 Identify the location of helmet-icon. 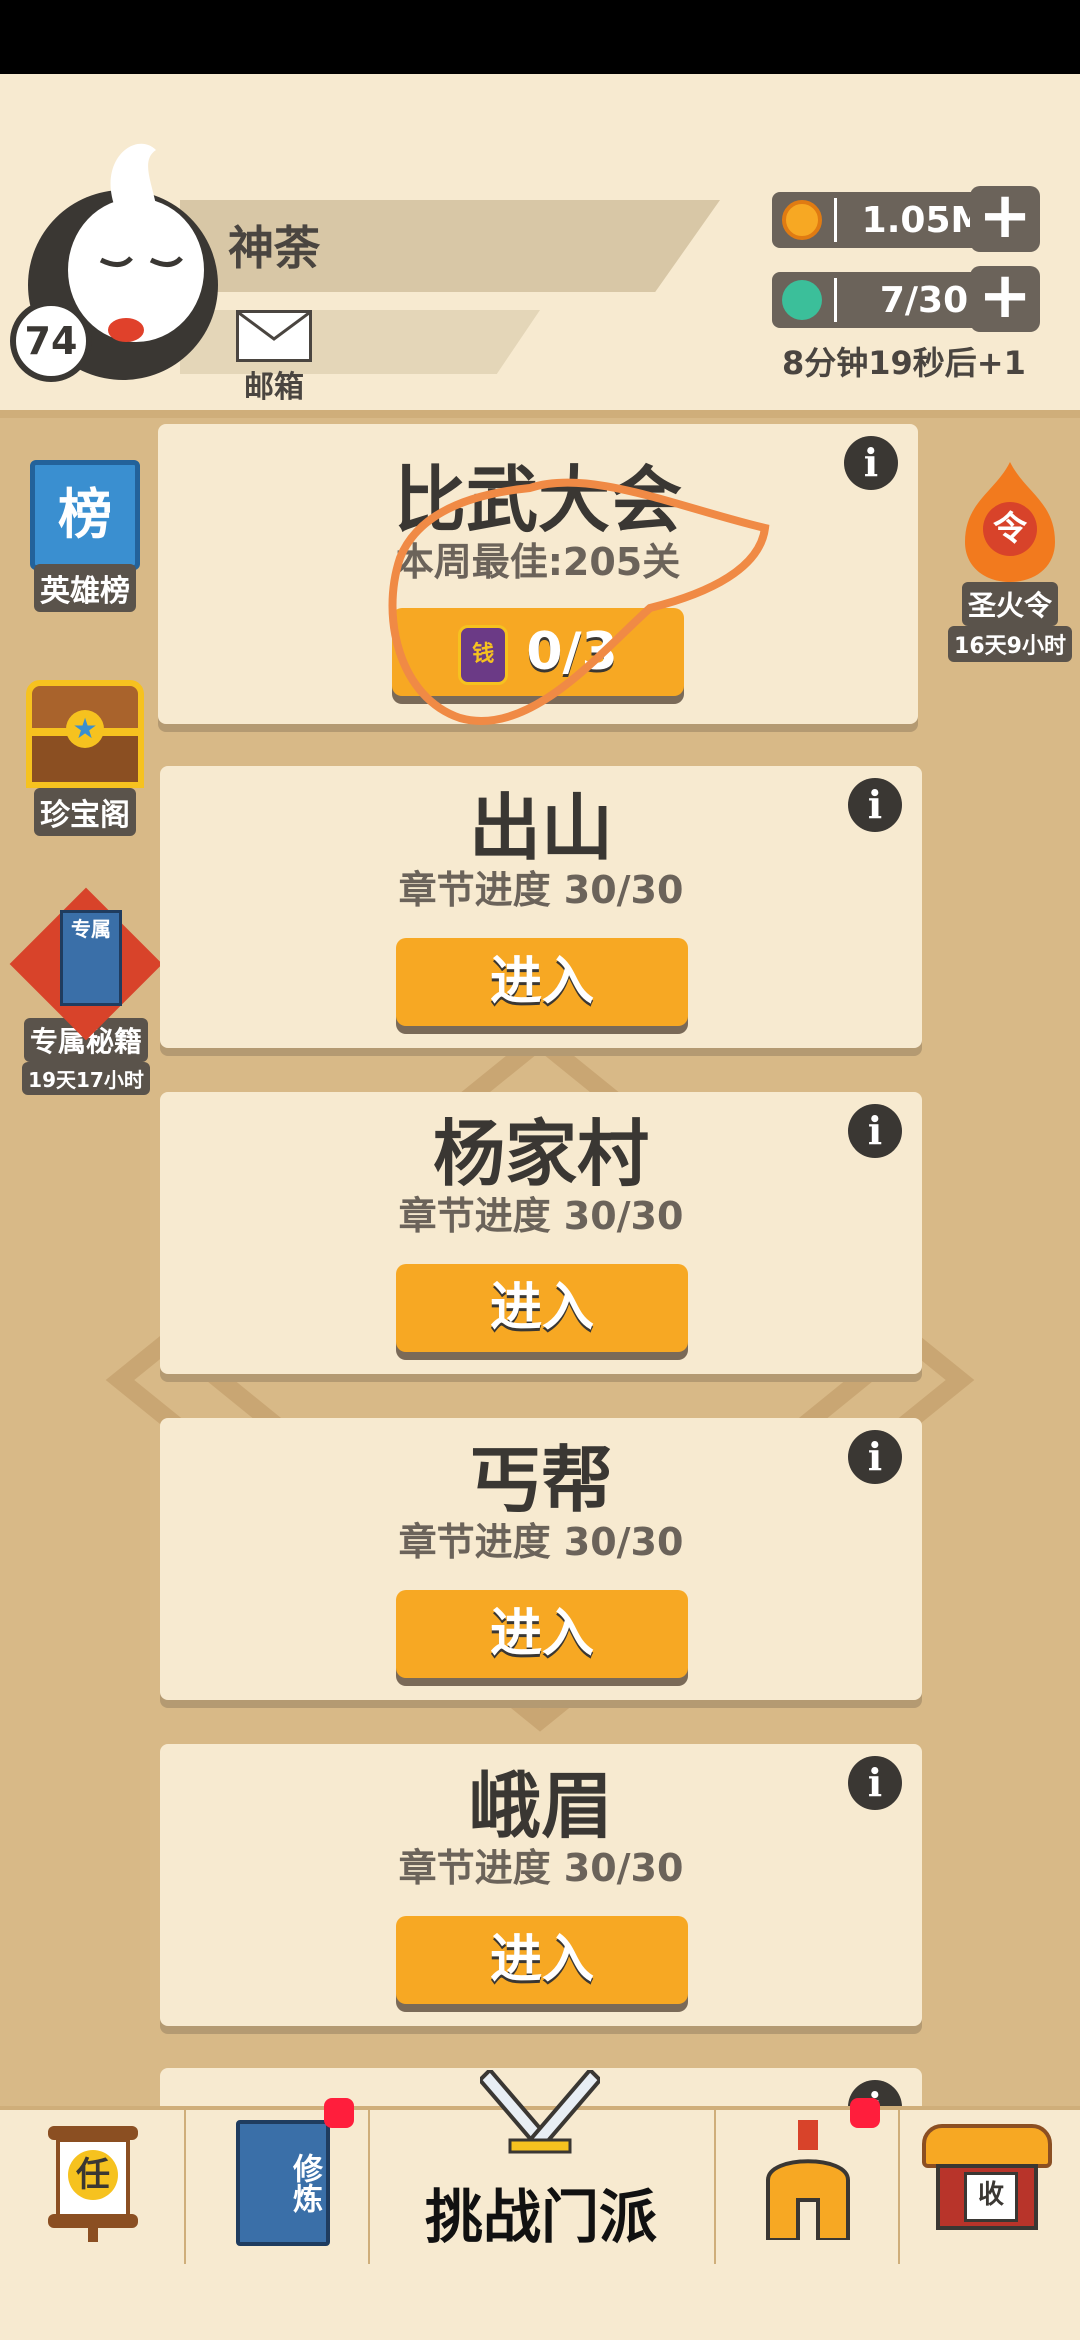
(808, 2180).